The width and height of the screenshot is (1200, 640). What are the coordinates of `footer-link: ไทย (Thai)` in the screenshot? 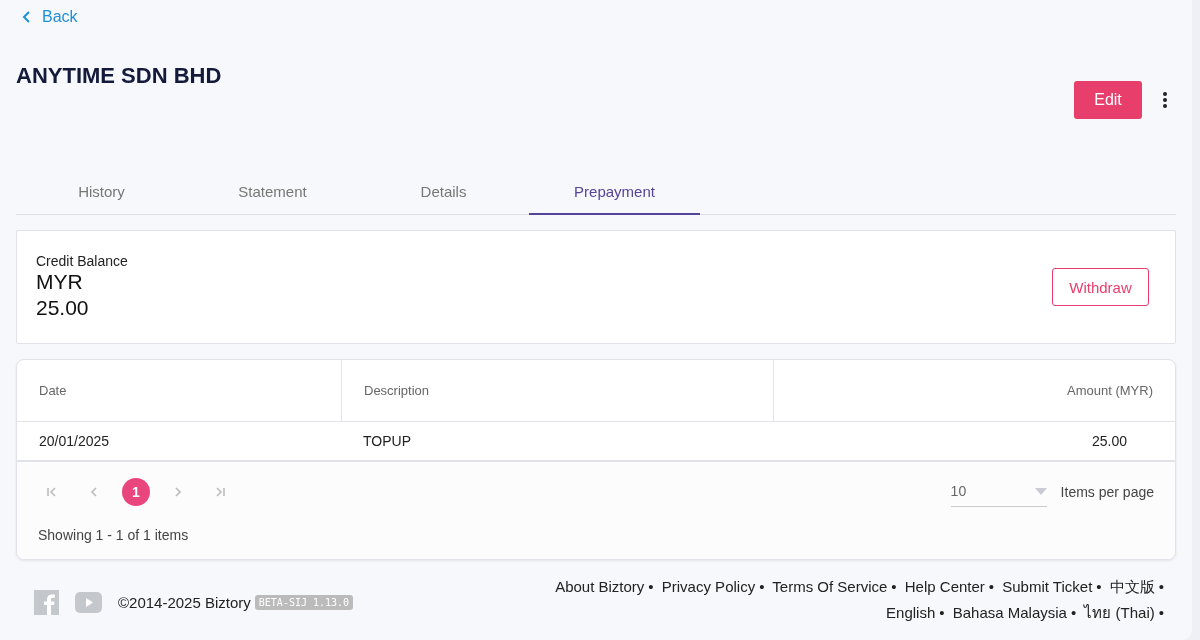 It's located at (1119, 612).